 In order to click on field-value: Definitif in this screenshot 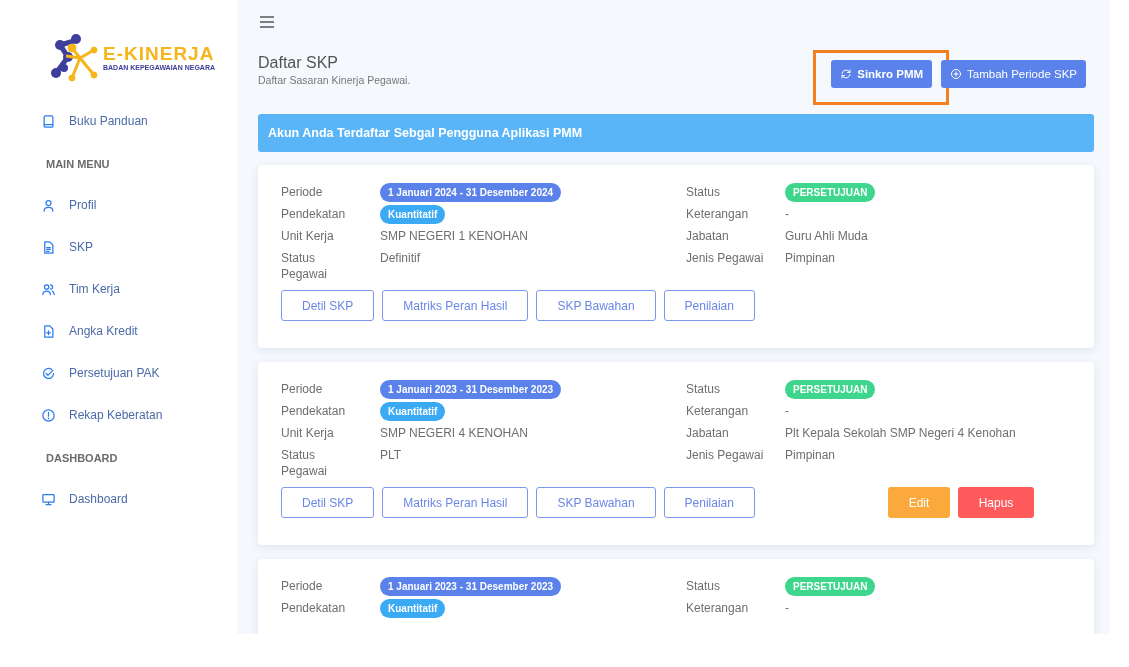, I will do `click(400, 258)`.